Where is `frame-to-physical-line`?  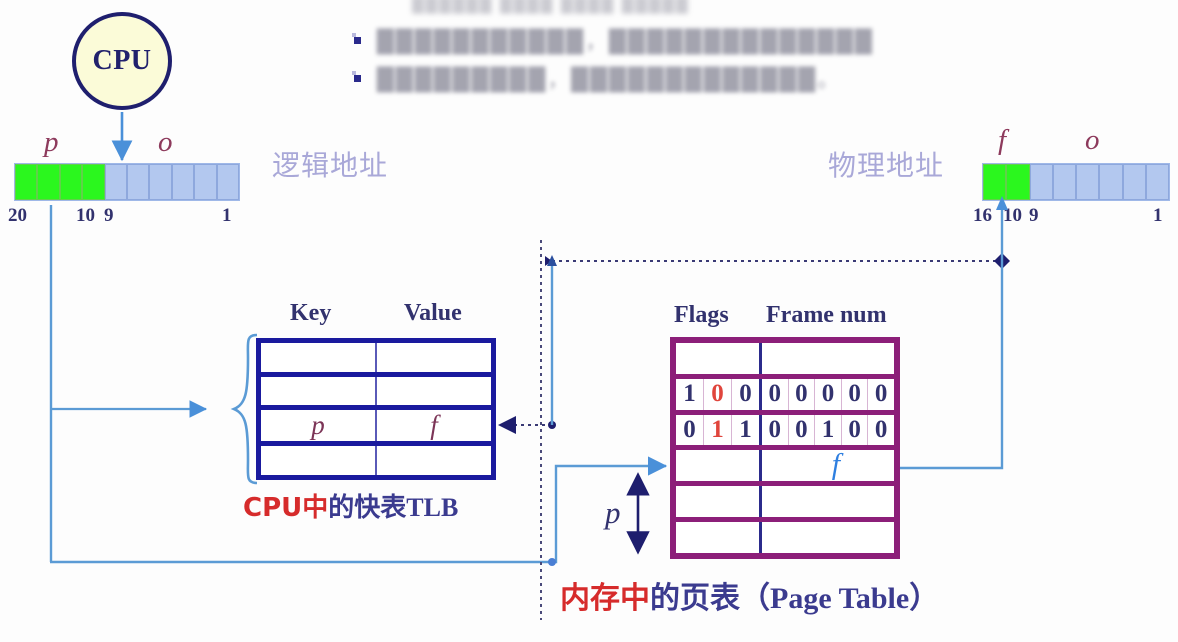 frame-to-physical-line is located at coordinates (952, 338).